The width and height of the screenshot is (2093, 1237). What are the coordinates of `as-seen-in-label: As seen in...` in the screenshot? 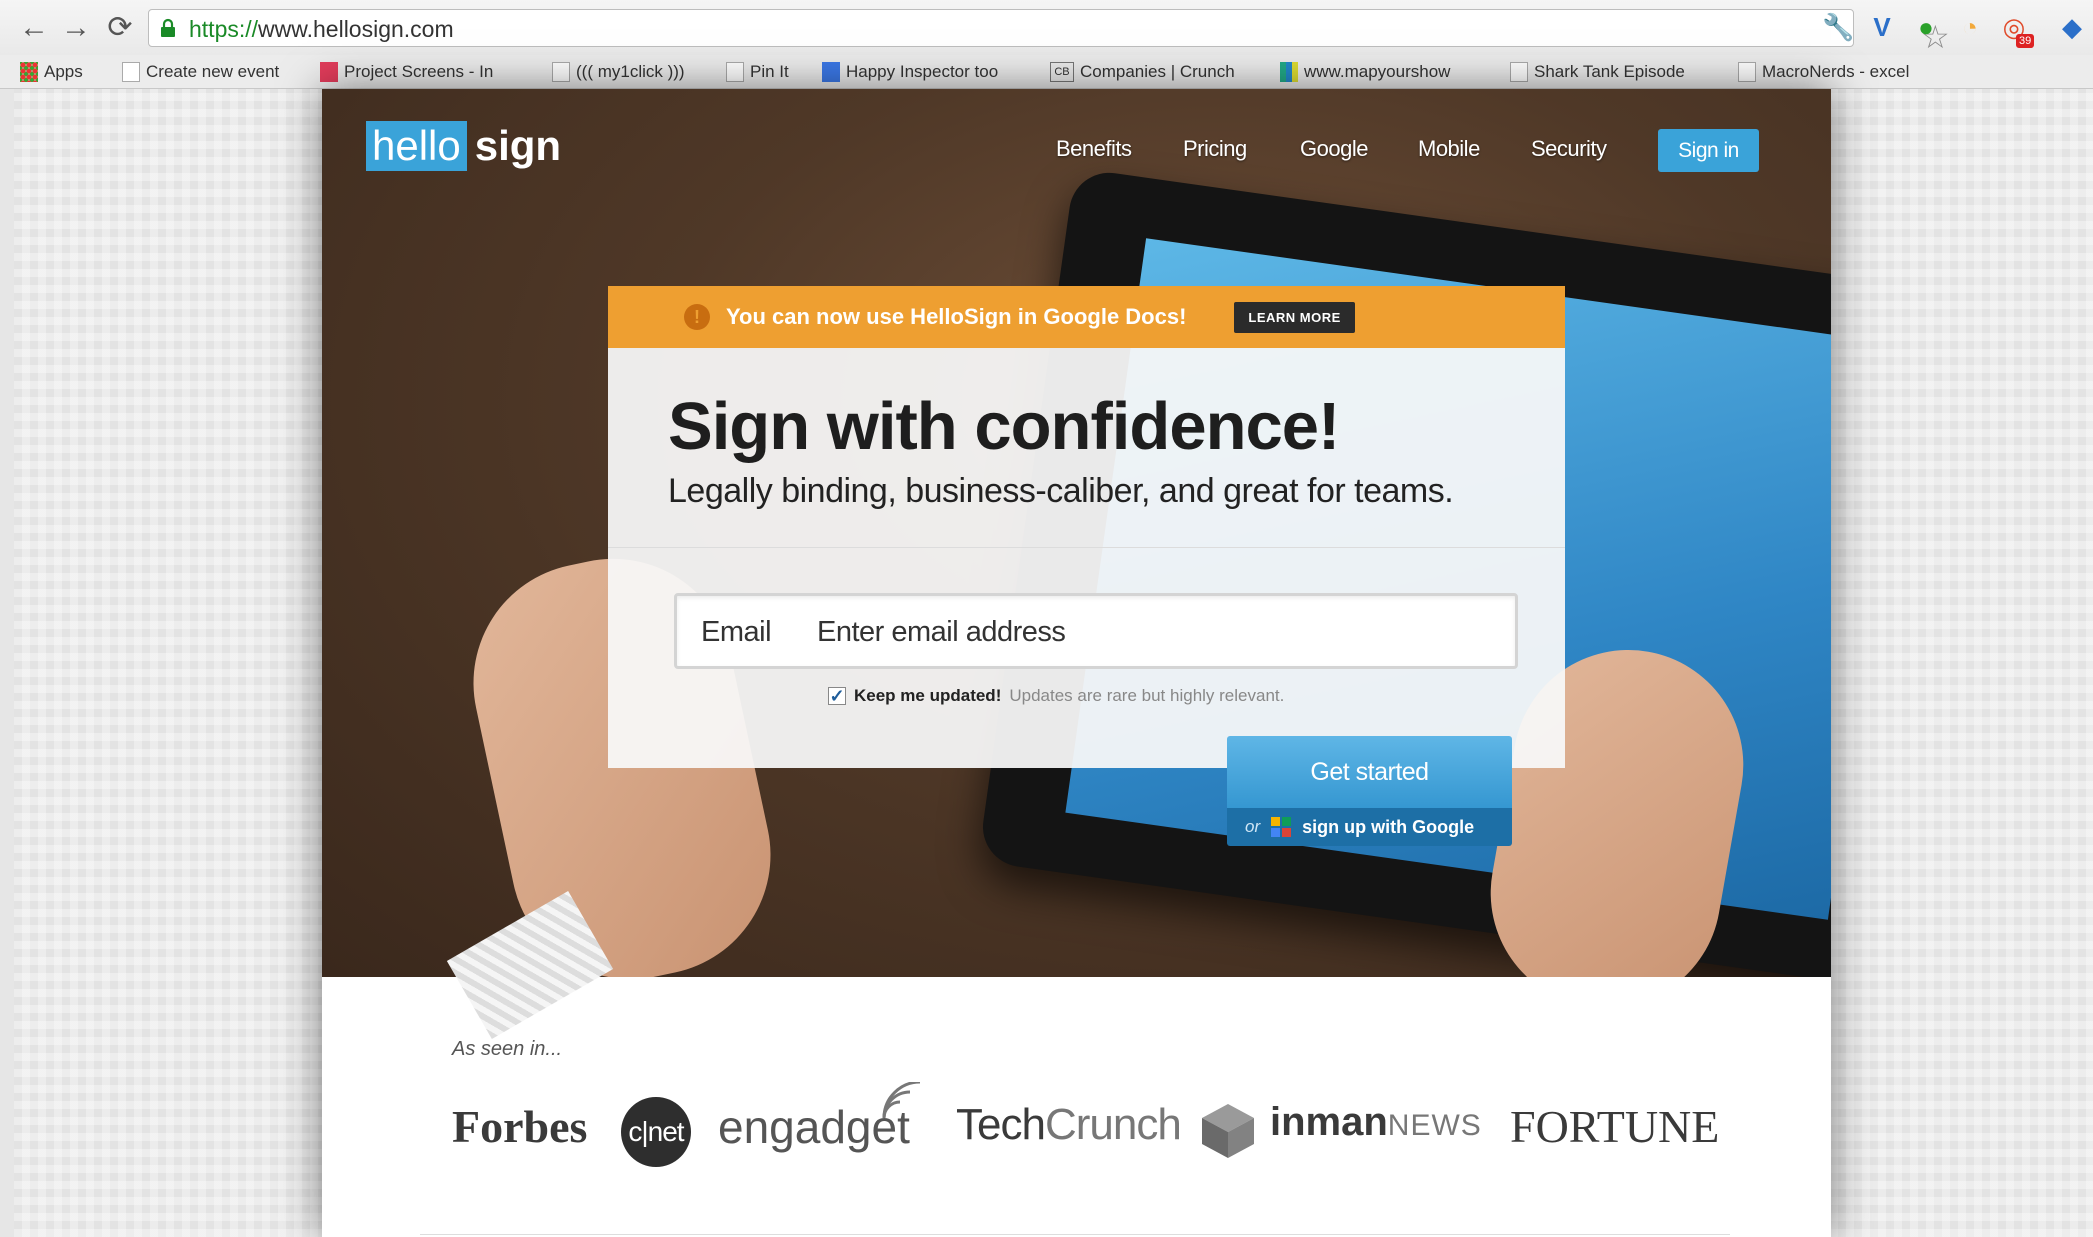 It's located at (507, 1049).